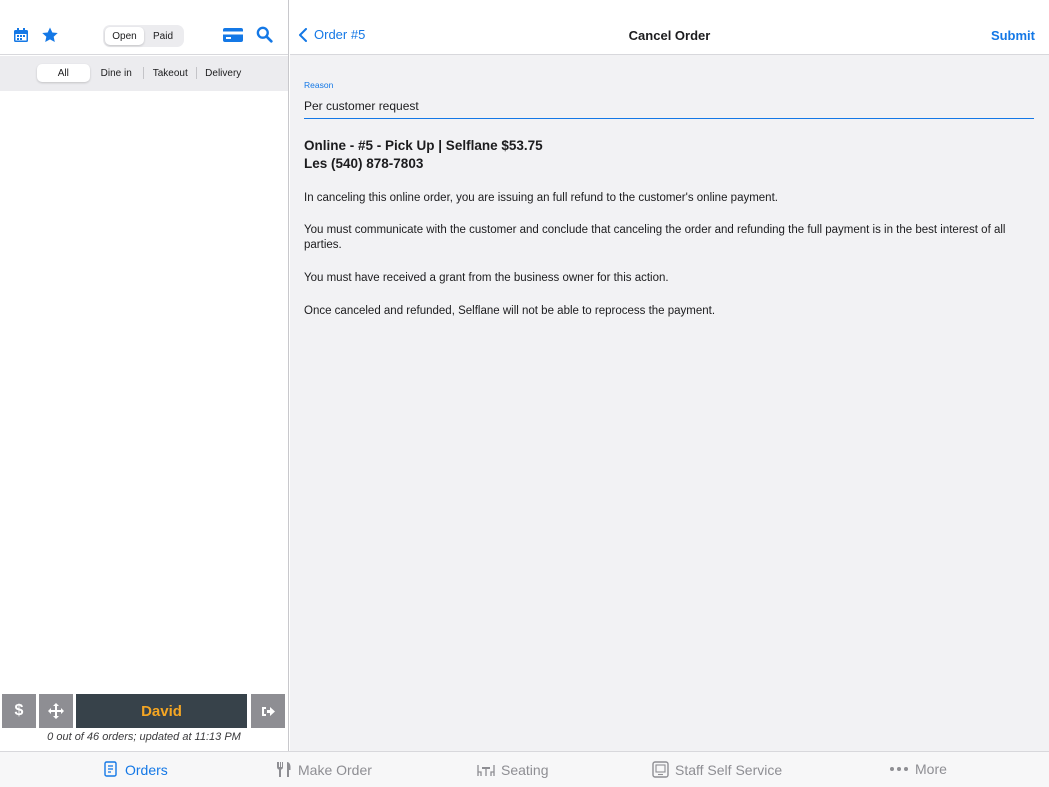 This screenshot has height=787, width=1049. Describe the element at coordinates (110, 769) in the screenshot. I see `receipt-icon` at that location.